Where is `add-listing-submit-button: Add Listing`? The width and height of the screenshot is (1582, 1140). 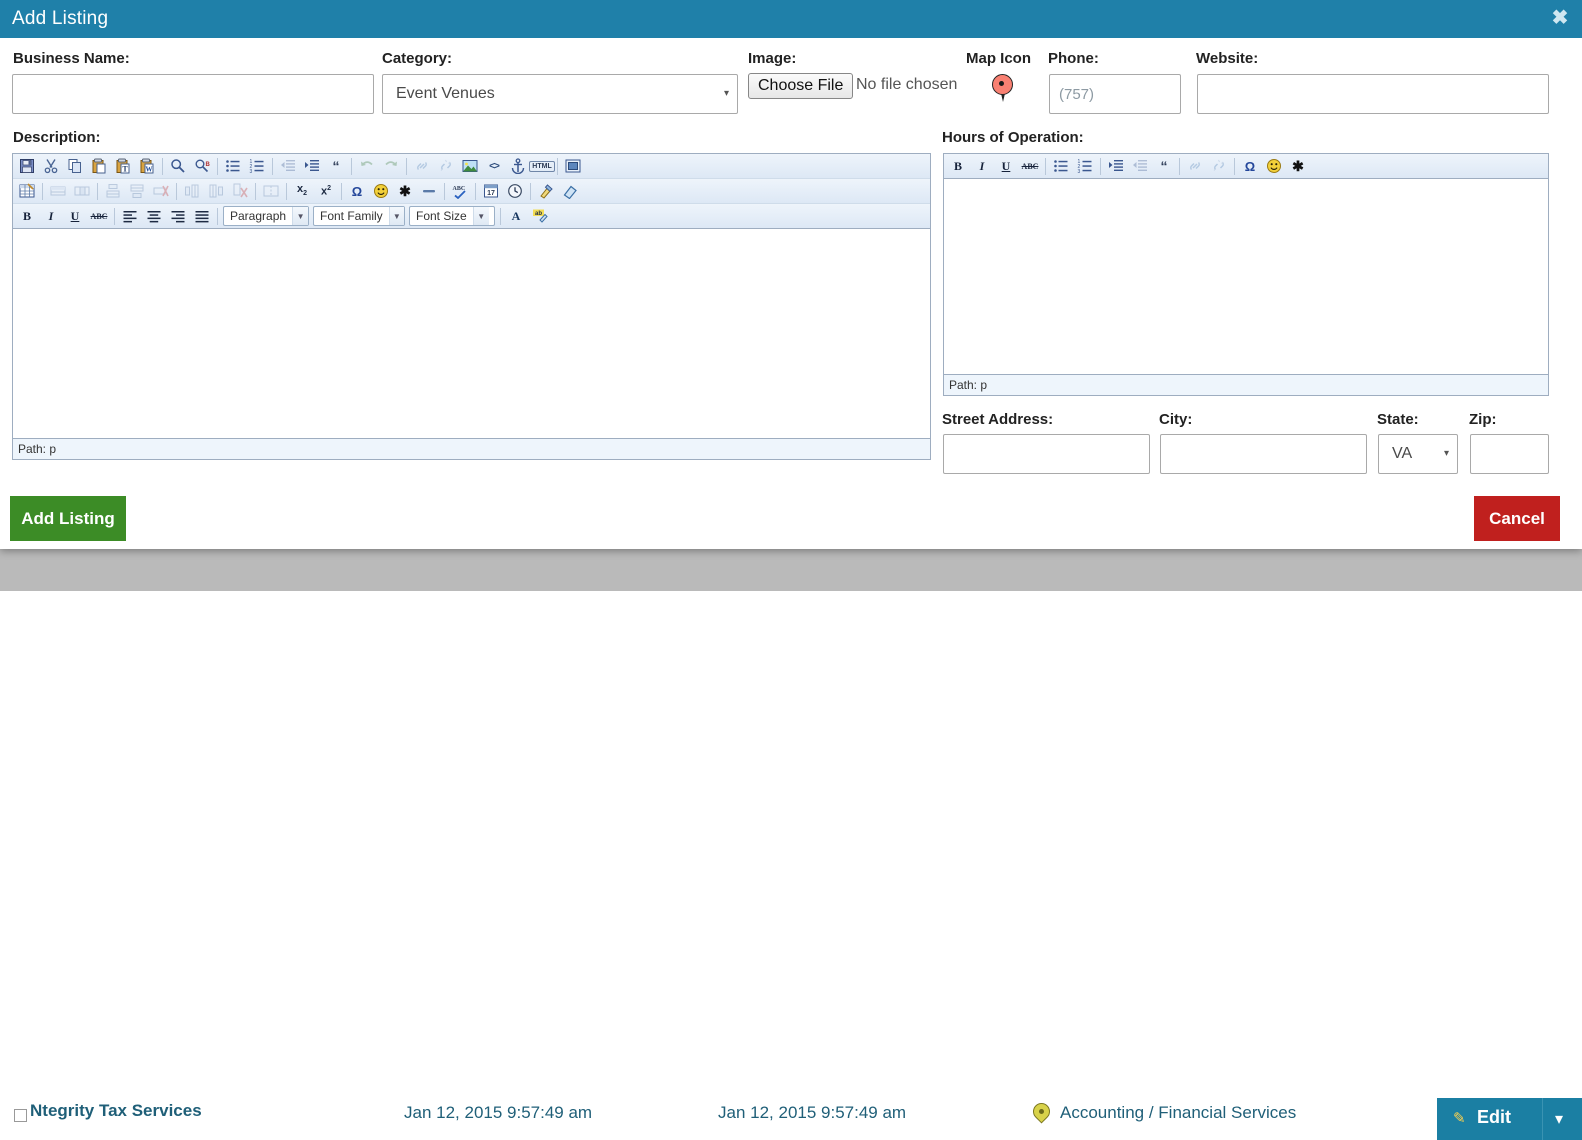 add-listing-submit-button: Add Listing is located at coordinates (68, 518).